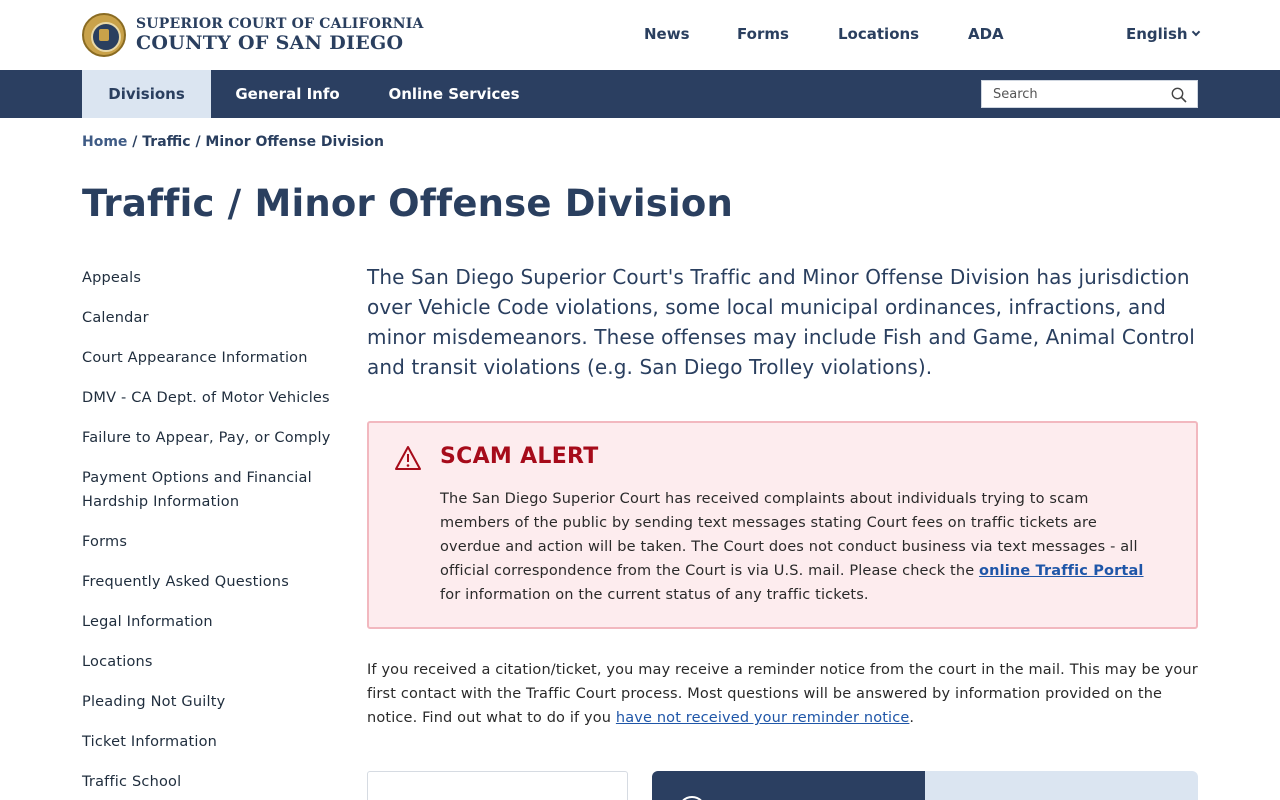 The width and height of the screenshot is (1280, 800). I want to click on nav-tab-online-services: Online Services, so click(454, 94).